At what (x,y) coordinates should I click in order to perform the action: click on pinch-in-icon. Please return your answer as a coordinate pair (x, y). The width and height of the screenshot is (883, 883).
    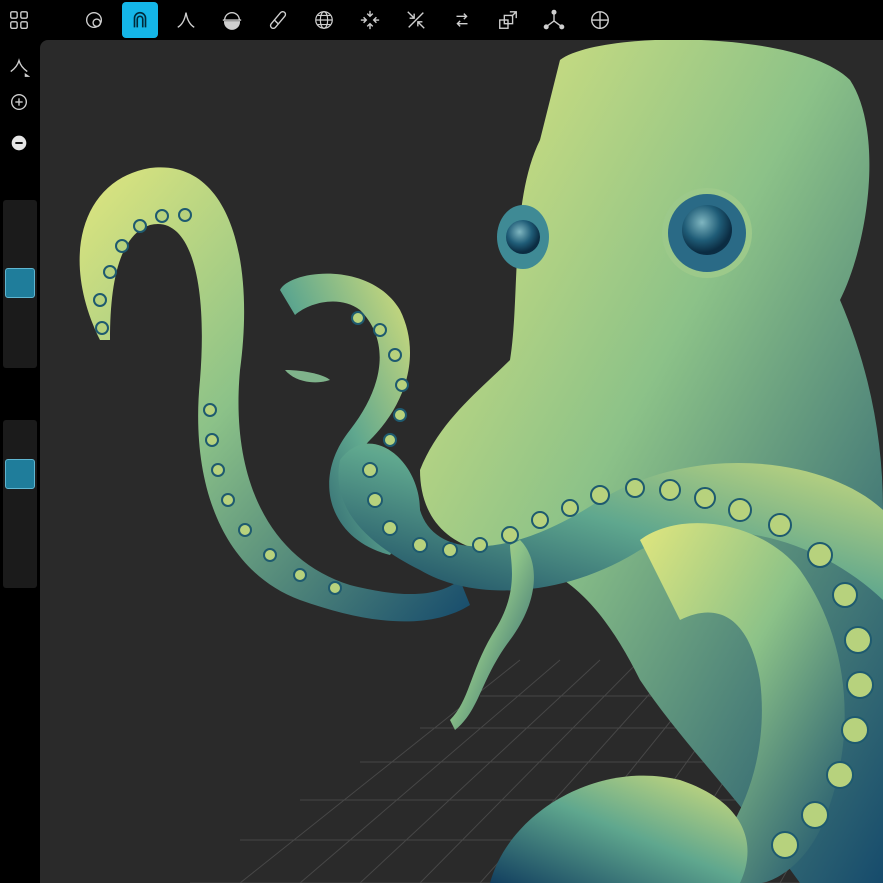
    Looking at the image, I should click on (370, 20).